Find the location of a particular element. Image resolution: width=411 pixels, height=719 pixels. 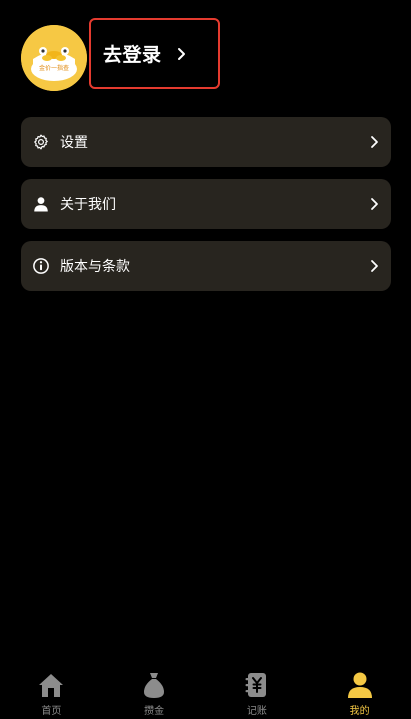

tab-mine: 我的 is located at coordinates (359, 690).